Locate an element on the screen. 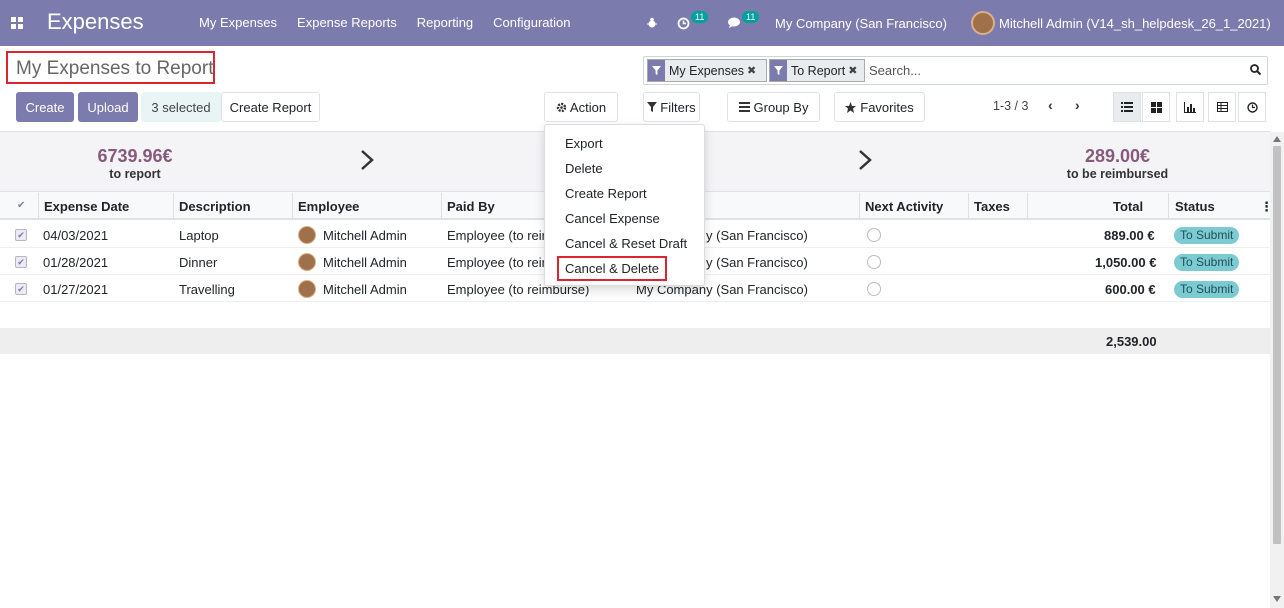  messaging-menu: 11 is located at coordinates (743, 23).